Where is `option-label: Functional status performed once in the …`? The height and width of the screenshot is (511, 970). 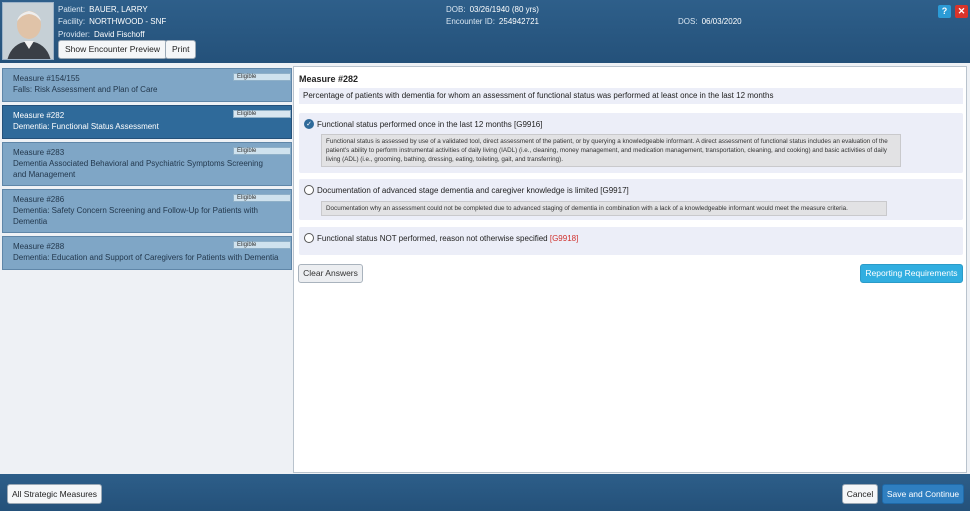 option-label: Functional status performed once in the … is located at coordinates (430, 124).